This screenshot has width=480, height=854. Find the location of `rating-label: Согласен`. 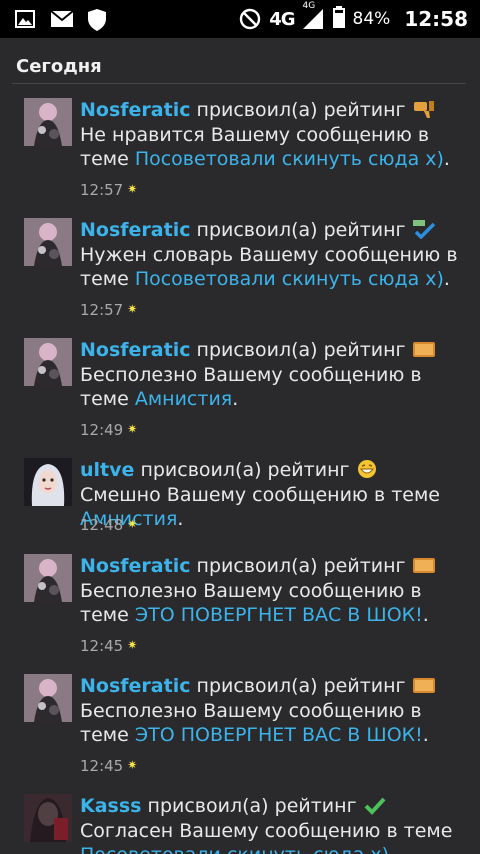

rating-label: Согласен is located at coordinates (127, 830).